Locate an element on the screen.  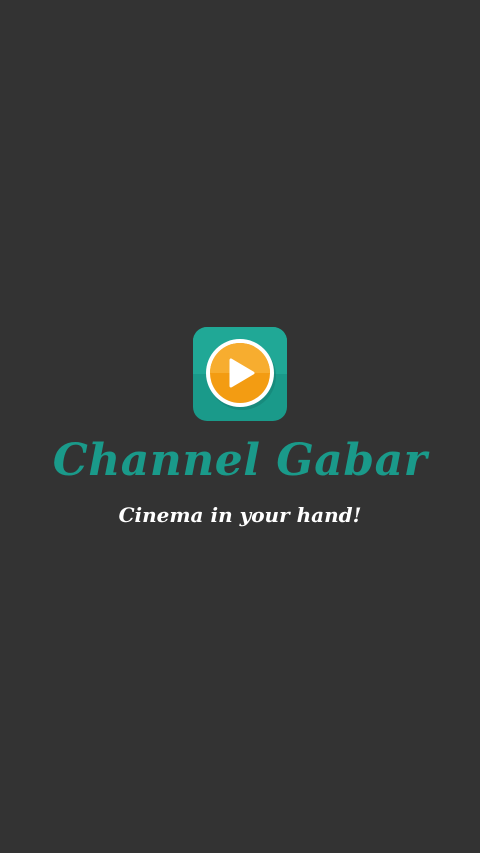
app-logo-icon is located at coordinates (240, 374).